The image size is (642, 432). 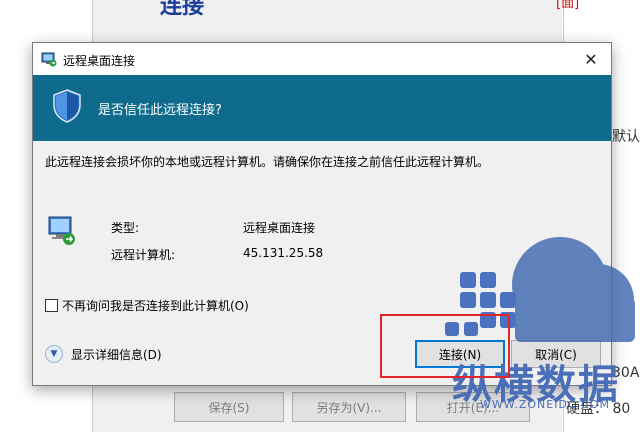 I want to click on computer-icon, so click(x=62, y=232).